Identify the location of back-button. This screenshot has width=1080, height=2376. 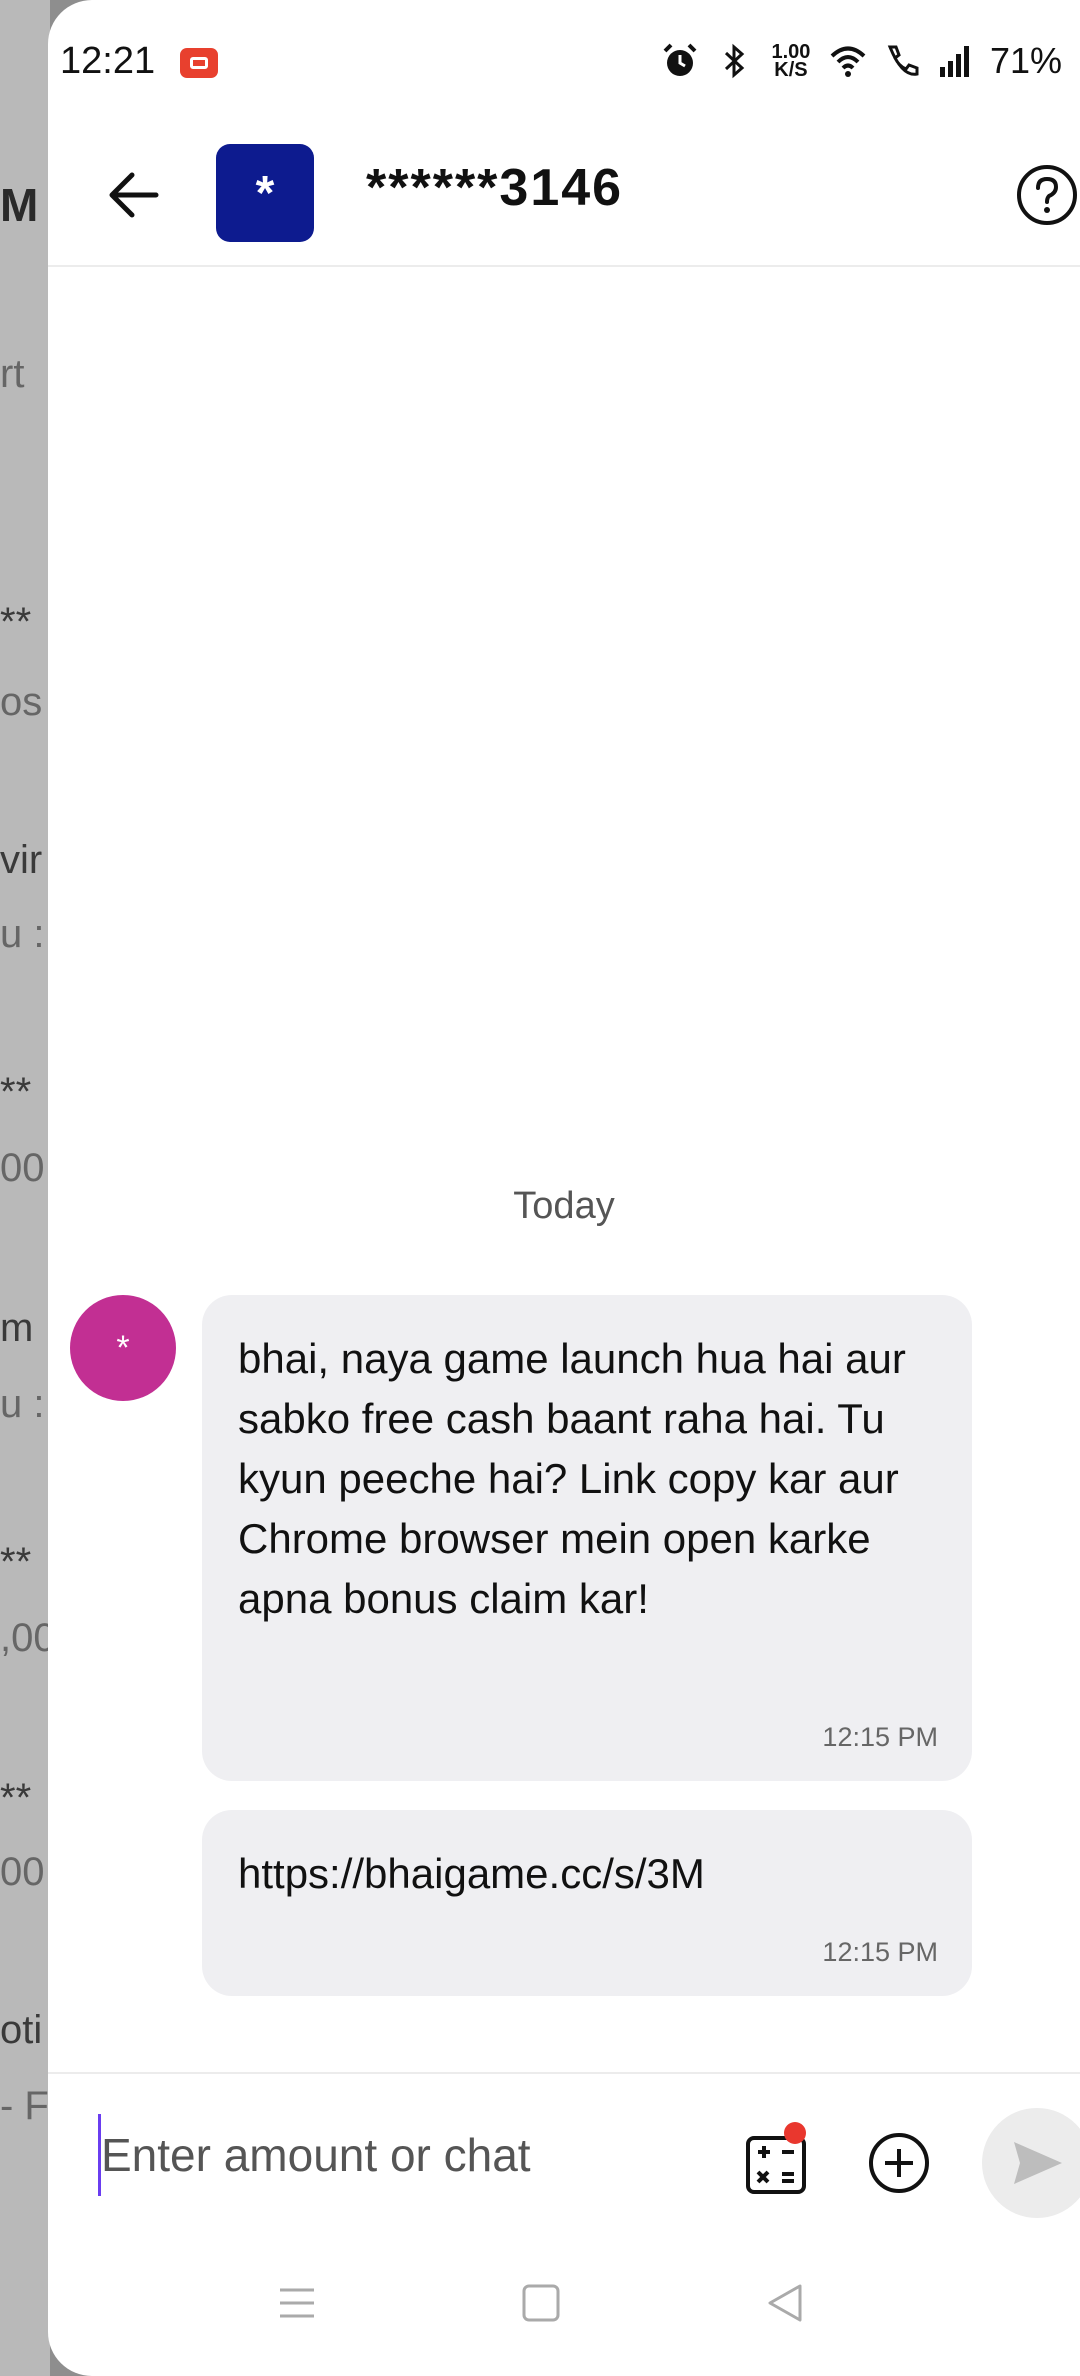
(135, 195).